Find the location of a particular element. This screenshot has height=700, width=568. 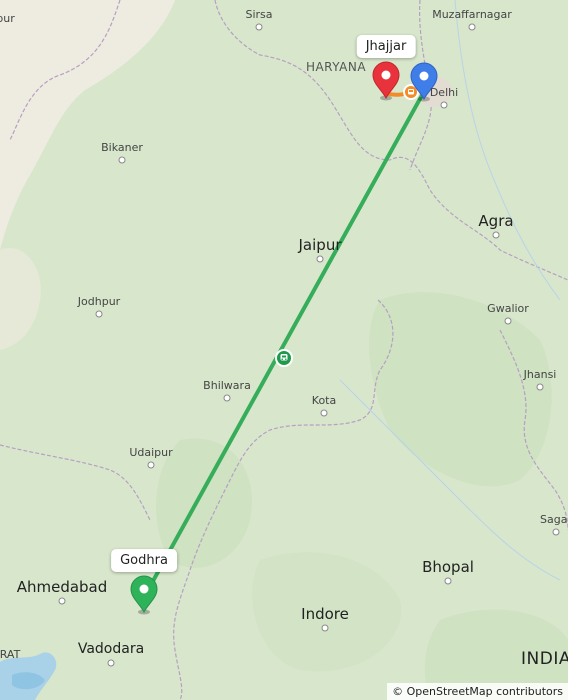

place-label-vadodara: Vadodara is located at coordinates (111, 649).